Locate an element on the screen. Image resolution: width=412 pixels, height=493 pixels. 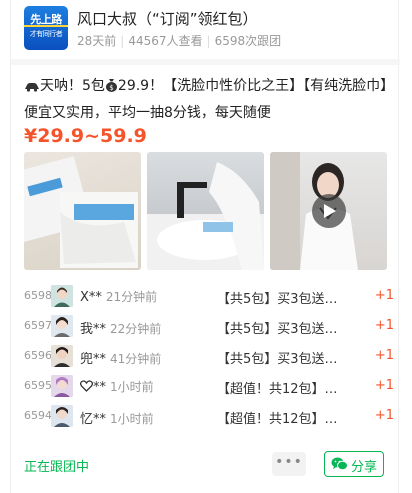
author-name: 风口大叔（“订阅”领红包） is located at coordinates (167, 18).